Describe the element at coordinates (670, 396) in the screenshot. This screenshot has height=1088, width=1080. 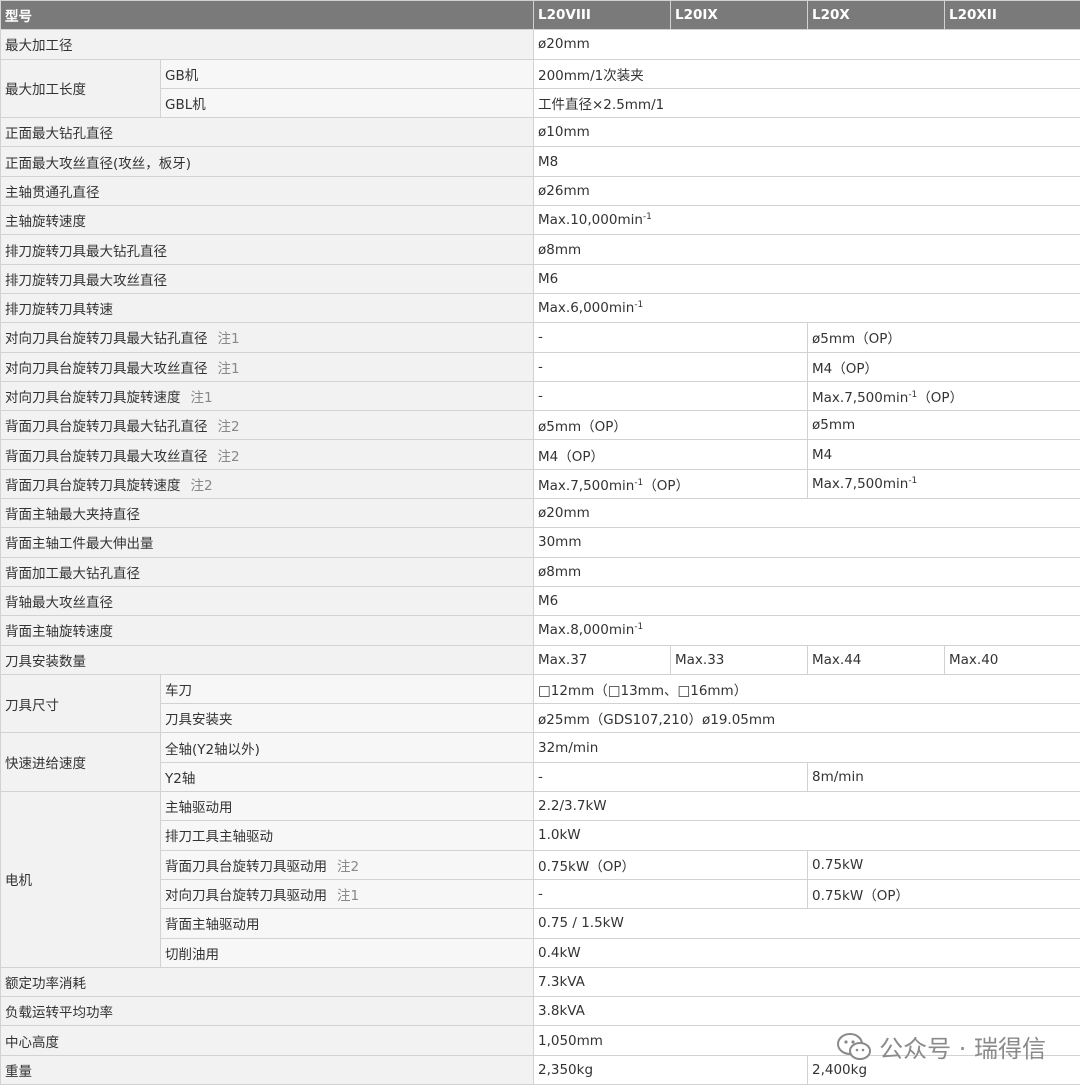
I see `row-value: -` at that location.